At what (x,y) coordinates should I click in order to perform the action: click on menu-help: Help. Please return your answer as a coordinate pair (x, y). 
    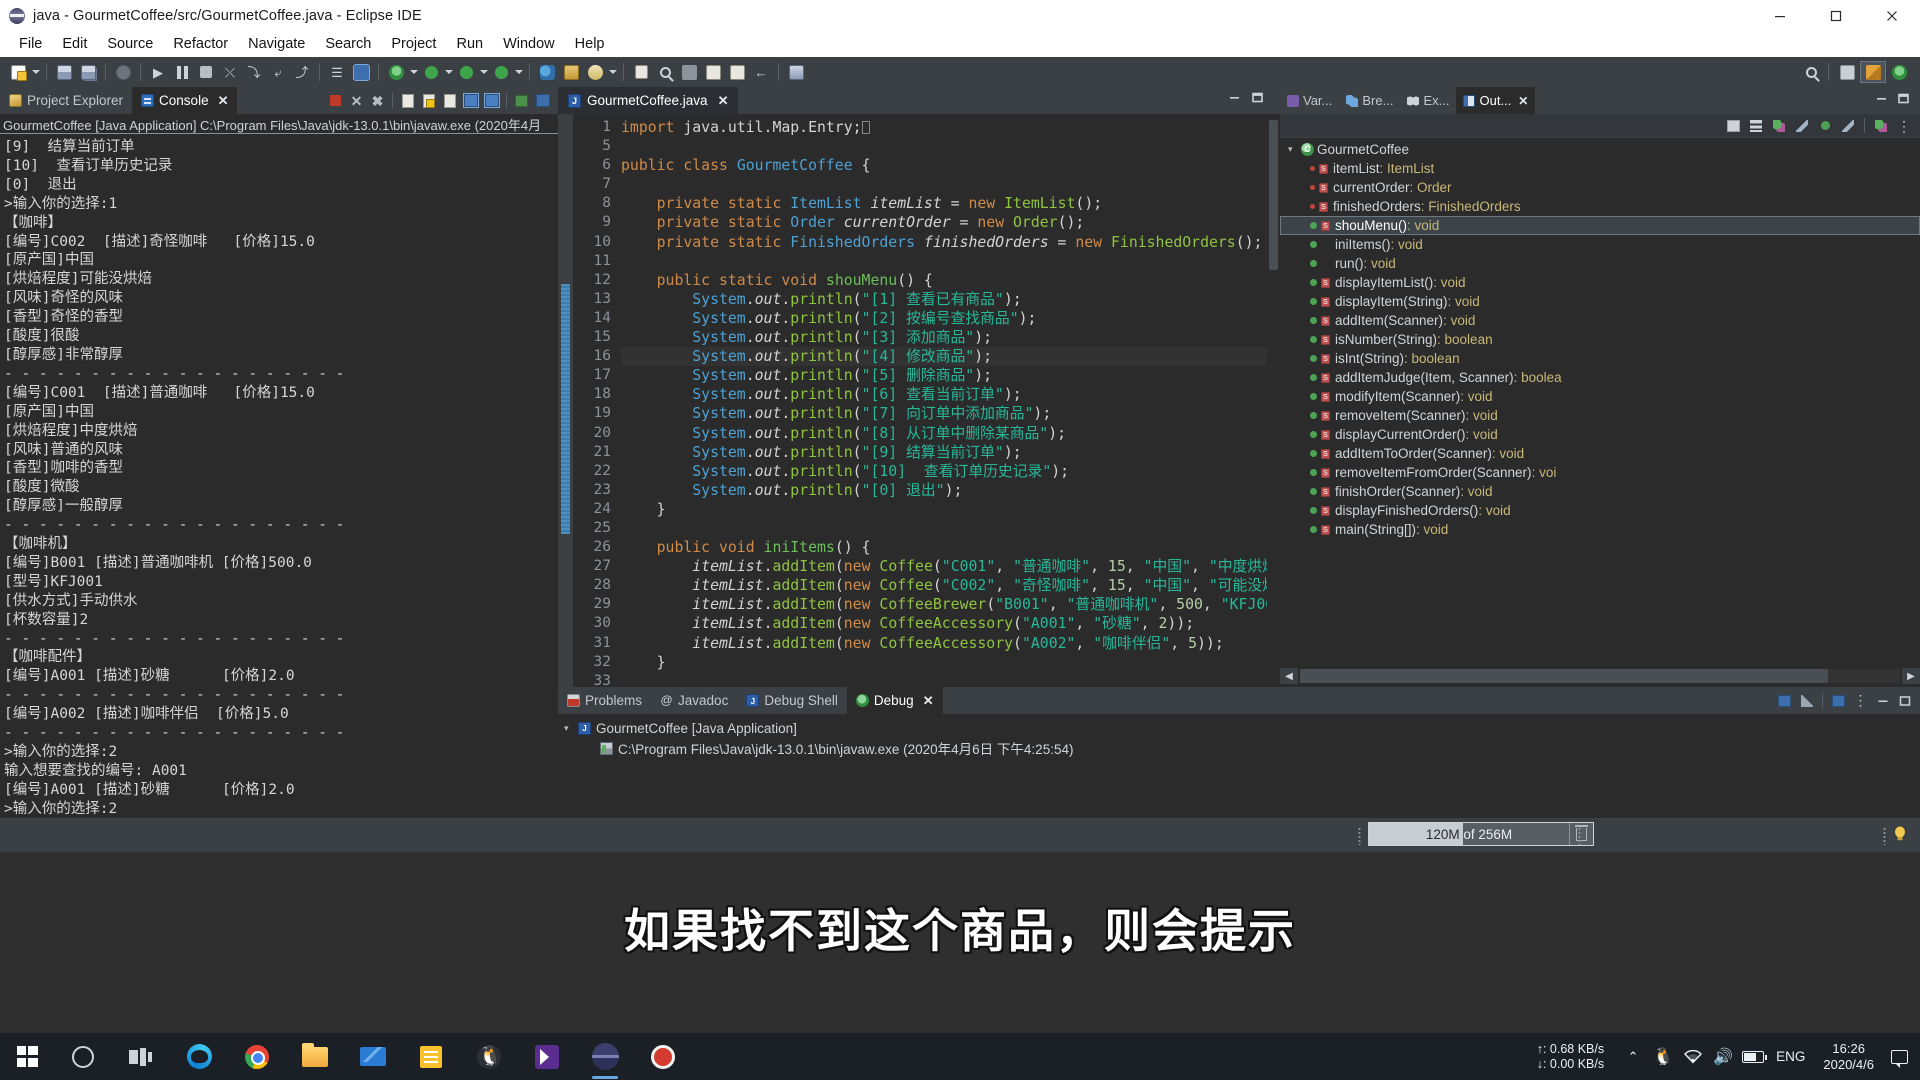
    Looking at the image, I should click on (590, 44).